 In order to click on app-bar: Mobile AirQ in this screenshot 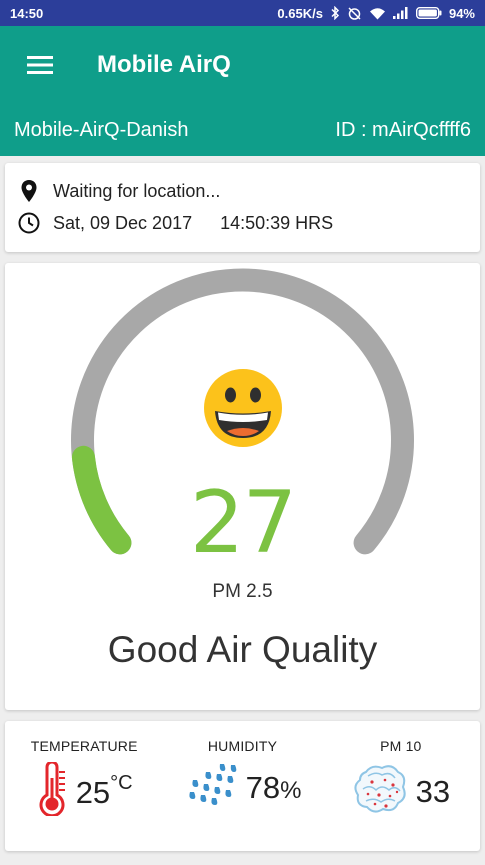, I will do `click(242, 65)`.